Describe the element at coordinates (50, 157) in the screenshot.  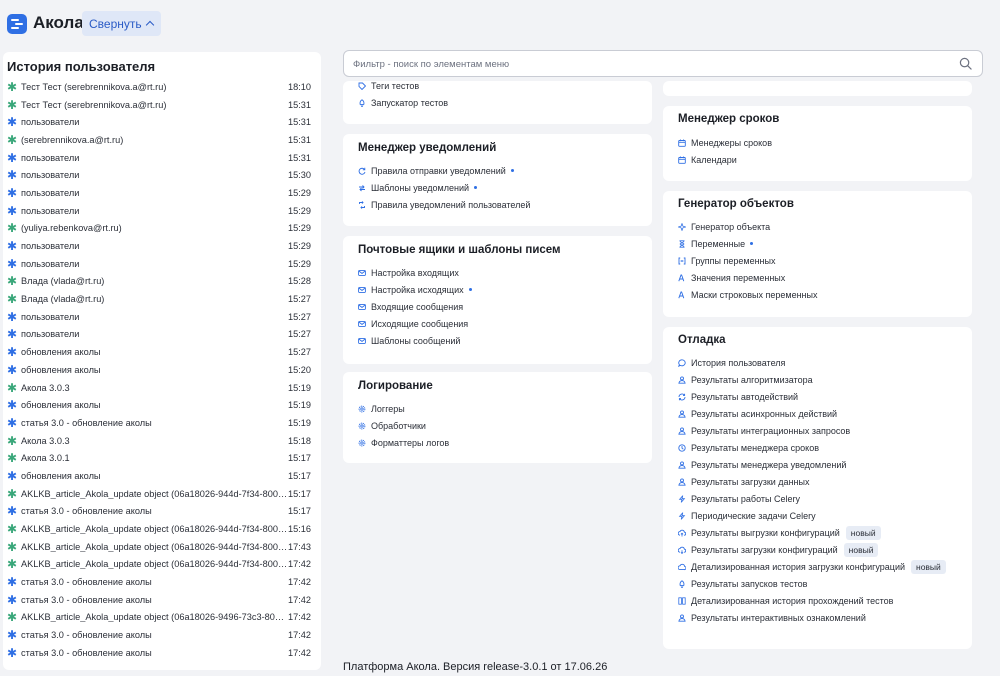
I see `history-row-text: пользователи` at that location.